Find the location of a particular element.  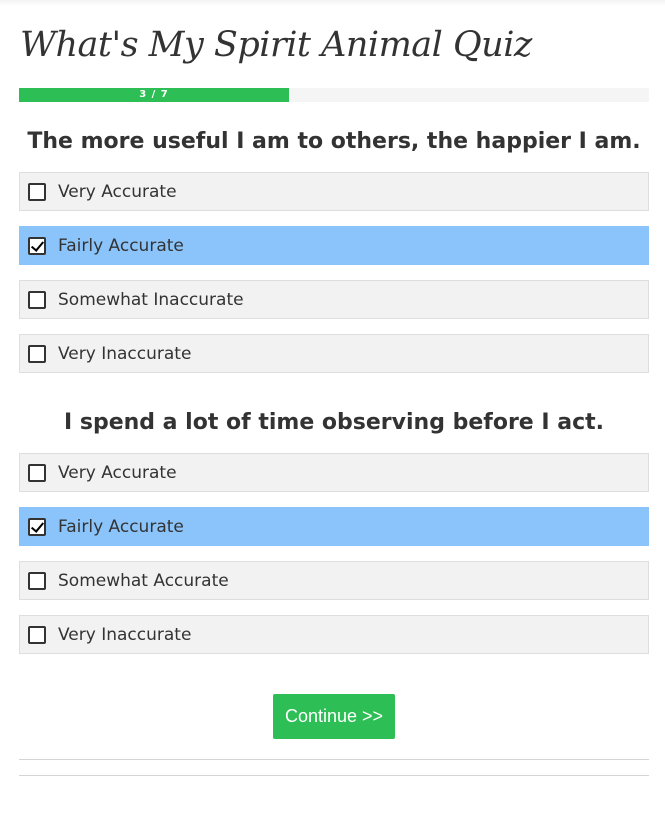

option-label: Somewhat Accurate is located at coordinates (143, 580).